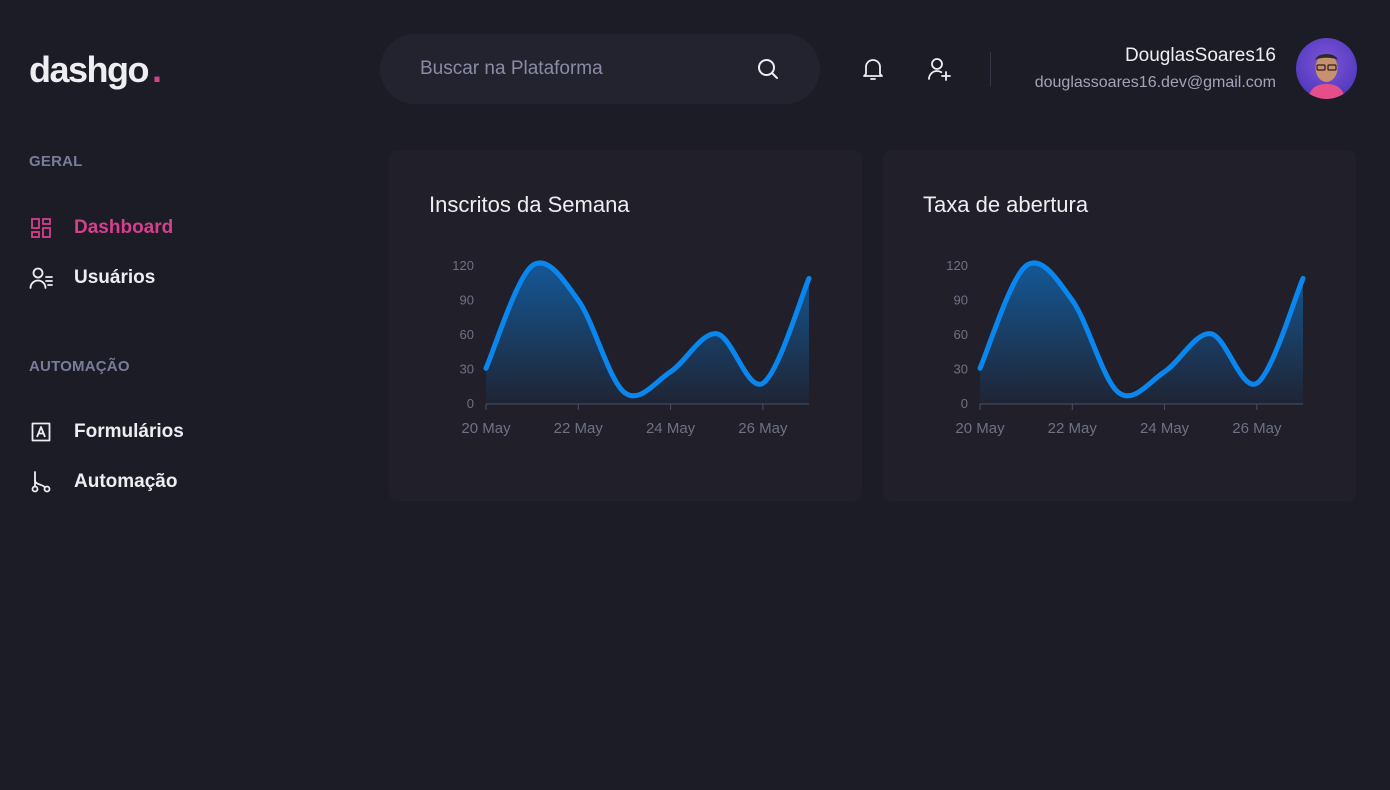 The width and height of the screenshot is (1390, 790). I want to click on sidebar-item-label: Formulários, so click(129, 431).